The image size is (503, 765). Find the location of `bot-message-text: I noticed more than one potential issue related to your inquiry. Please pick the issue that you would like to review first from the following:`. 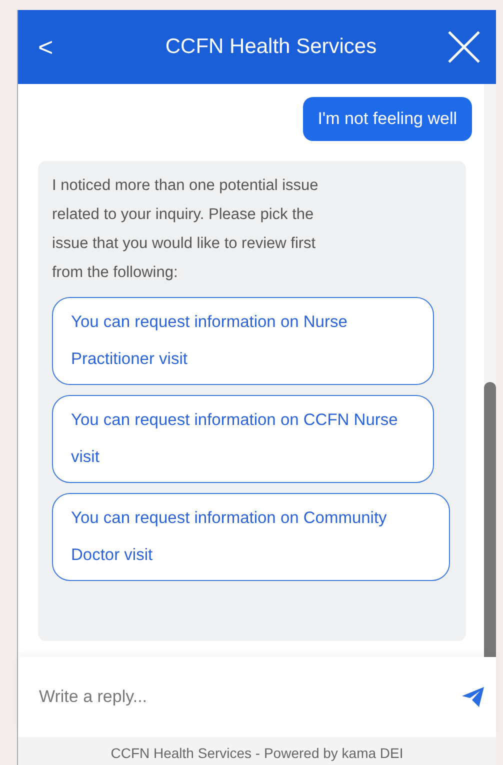

bot-message-text: I noticed more than one potential issue related to your inquiry. Please pick the issue that you would like to review first from the following: is located at coordinates (186, 229).